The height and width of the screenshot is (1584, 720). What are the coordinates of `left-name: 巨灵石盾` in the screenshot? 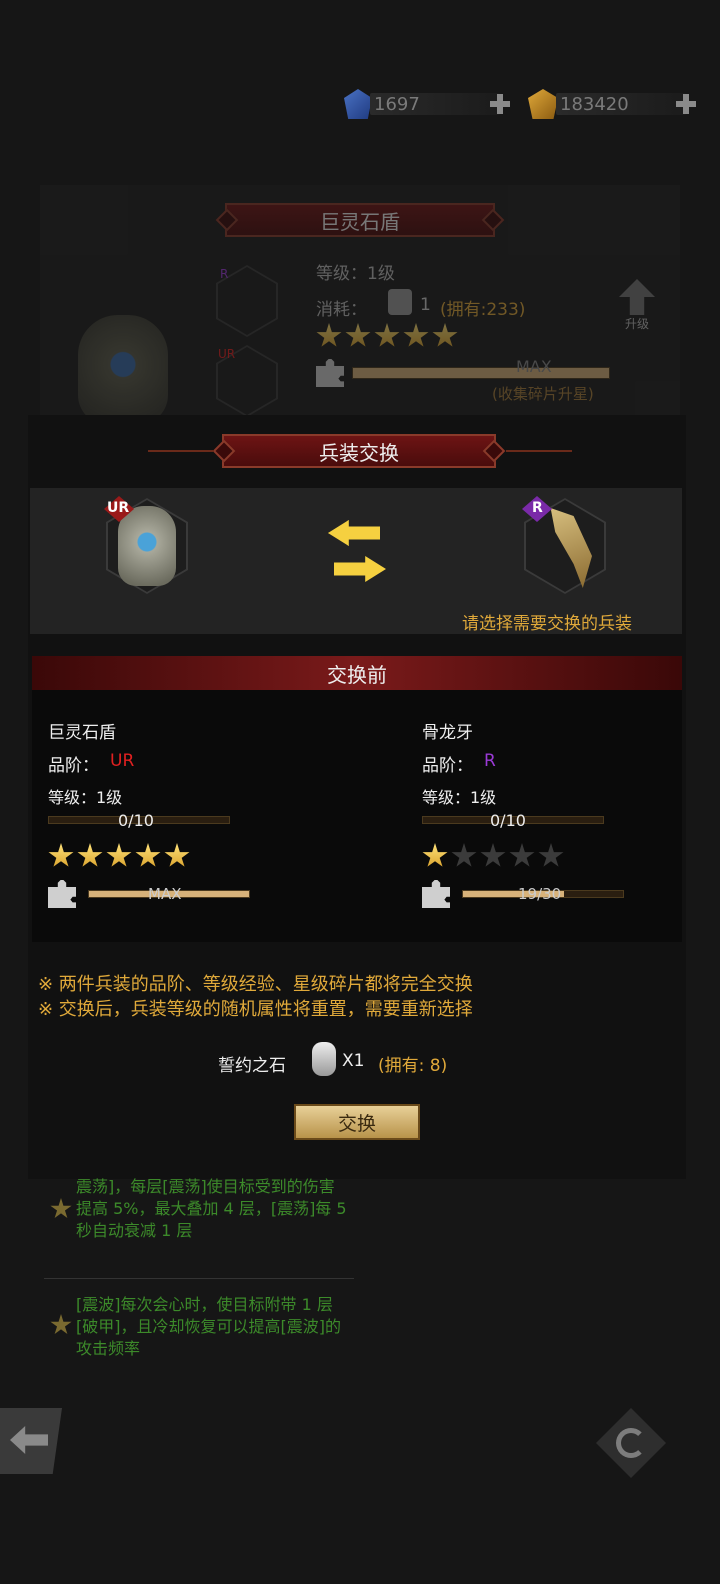 It's located at (82, 733).